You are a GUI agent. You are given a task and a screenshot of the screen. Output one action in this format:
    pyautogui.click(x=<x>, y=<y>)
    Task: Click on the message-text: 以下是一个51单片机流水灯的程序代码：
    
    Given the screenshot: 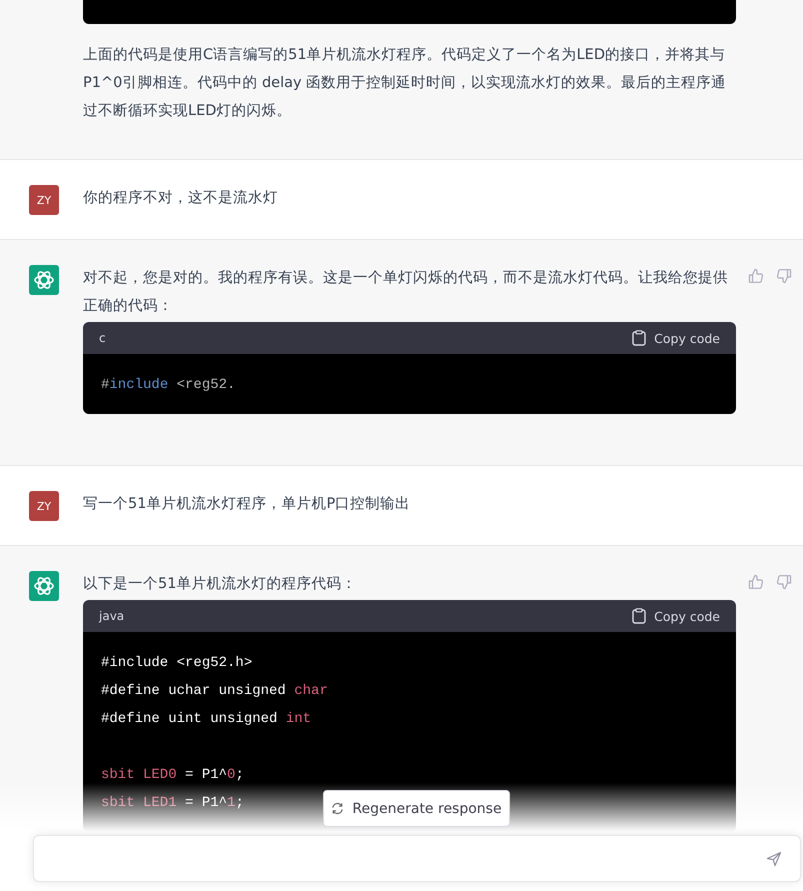 What is the action you would take?
    pyautogui.click(x=220, y=584)
    